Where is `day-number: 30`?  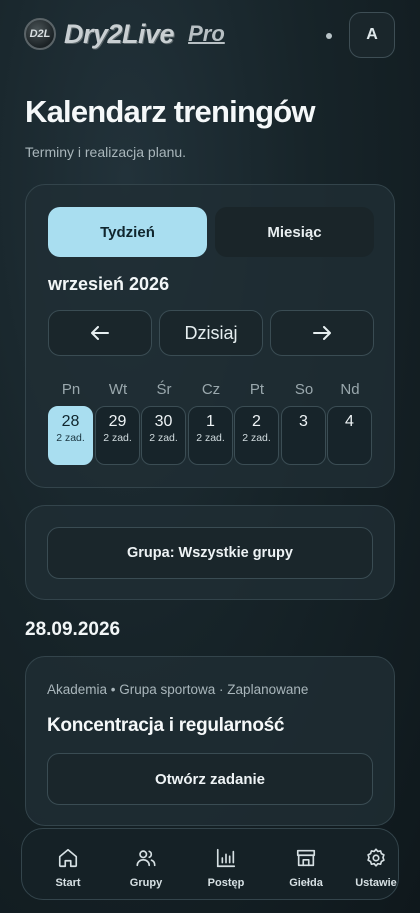
day-number: 30 is located at coordinates (163, 421).